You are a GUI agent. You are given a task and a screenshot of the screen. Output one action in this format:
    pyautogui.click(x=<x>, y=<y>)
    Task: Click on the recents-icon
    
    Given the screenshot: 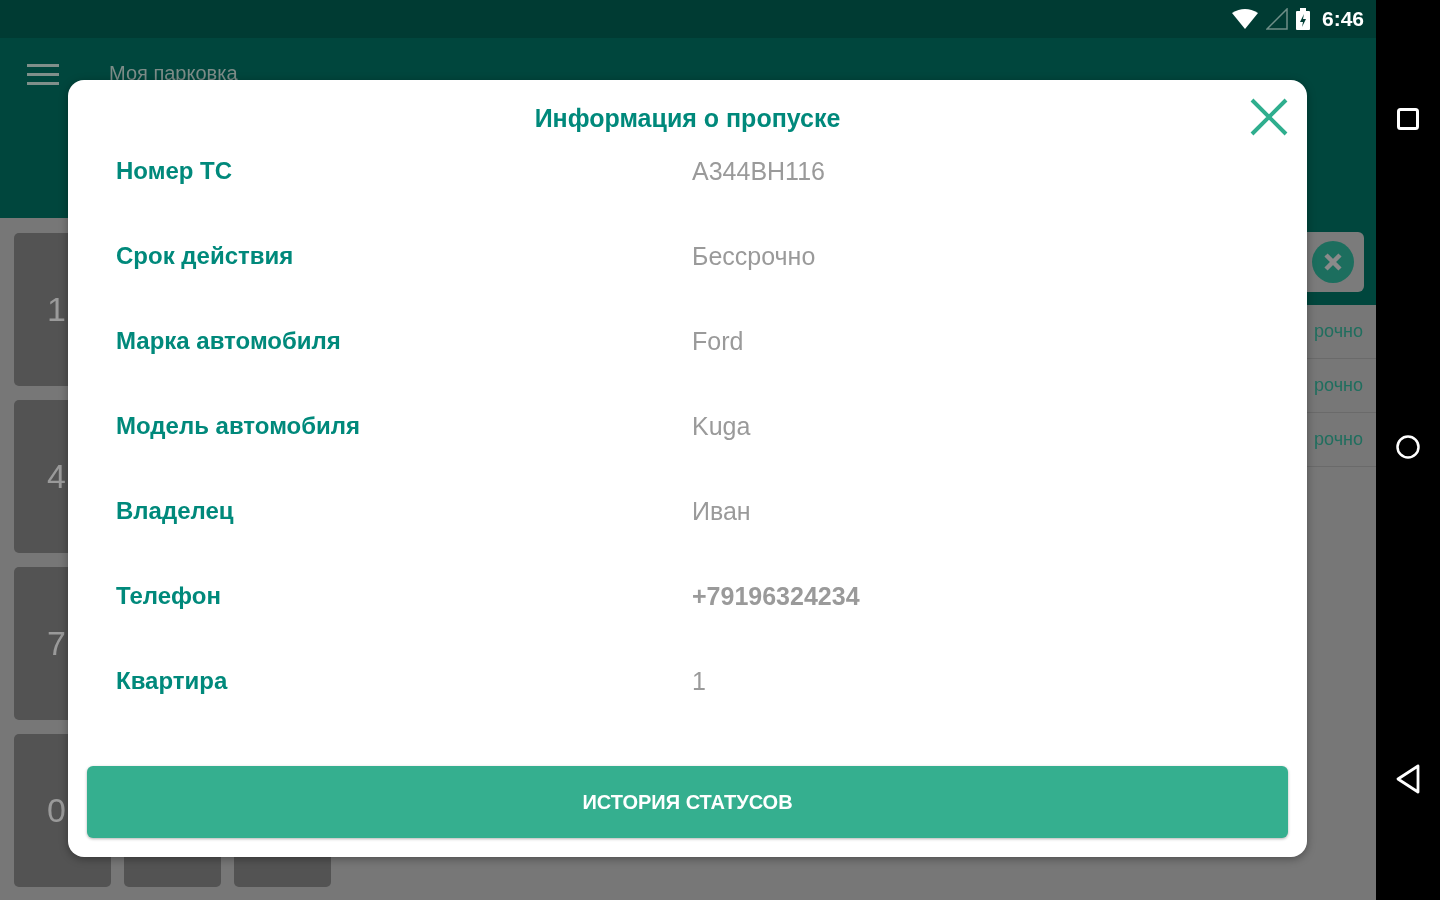 What is the action you would take?
    pyautogui.click(x=1408, y=119)
    